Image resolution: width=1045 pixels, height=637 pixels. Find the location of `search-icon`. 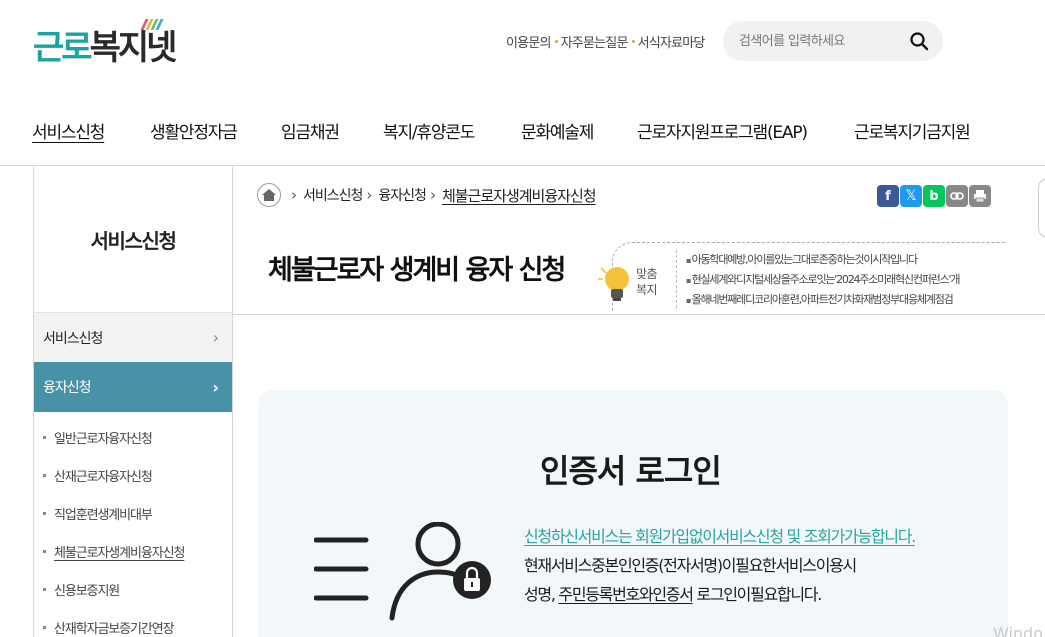

search-icon is located at coordinates (919, 41).